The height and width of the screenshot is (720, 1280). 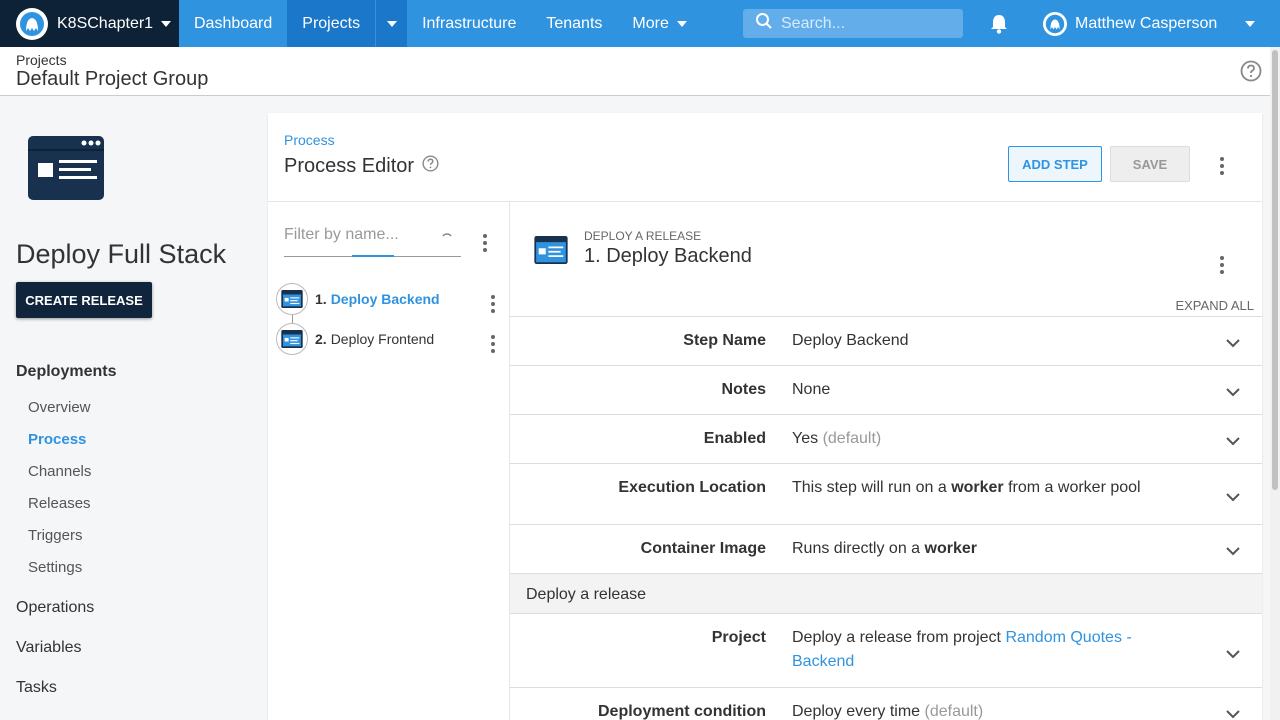 What do you see at coordinates (1055, 164) in the screenshot?
I see `add-step-button: ADD STEP` at bounding box center [1055, 164].